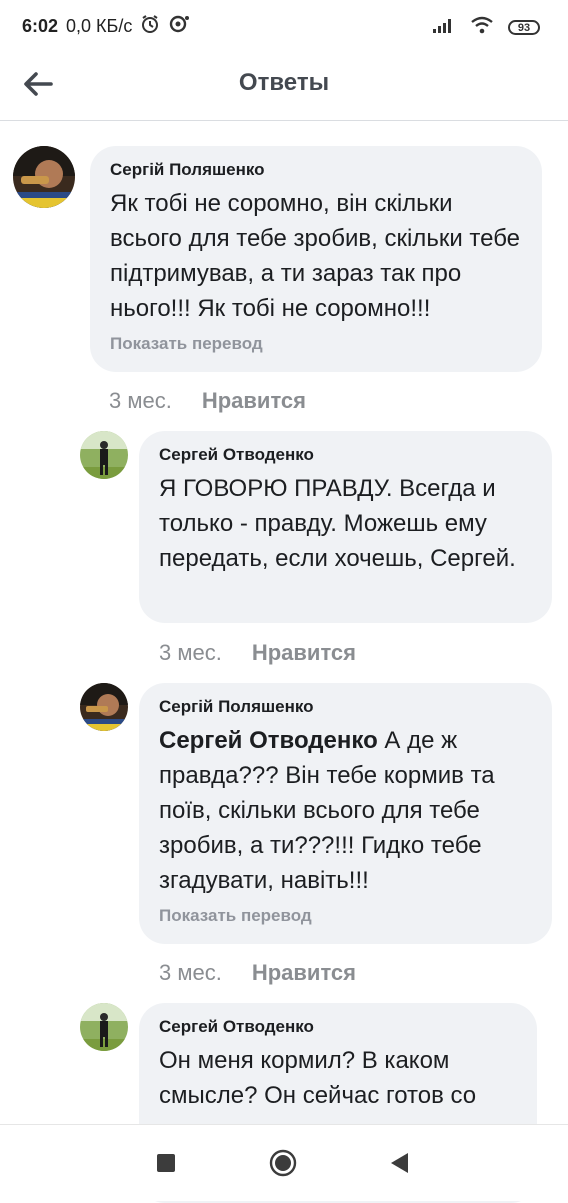 The width and height of the screenshot is (568, 1203). I want to click on status-bar: 6:02 0,0 КБ/с 93, so click(284, 28).